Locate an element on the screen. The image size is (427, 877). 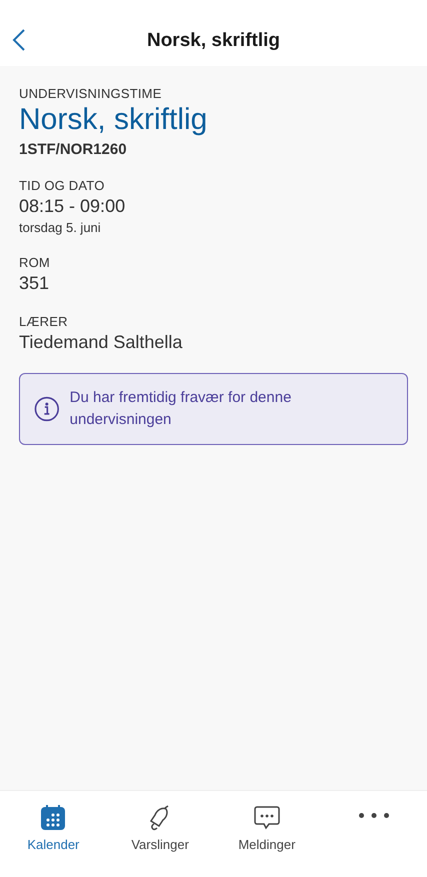
notice-text: Du har fremtidig fravær for denne undervisningen is located at coordinates (181, 409).